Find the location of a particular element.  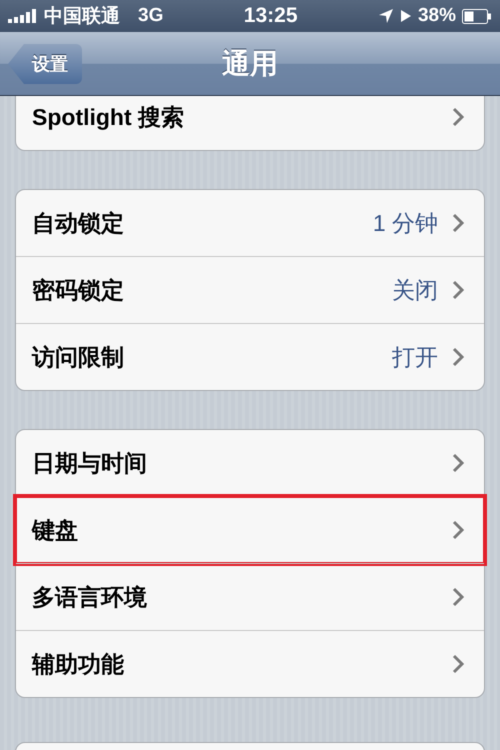

signal-icon is located at coordinates (23, 16).